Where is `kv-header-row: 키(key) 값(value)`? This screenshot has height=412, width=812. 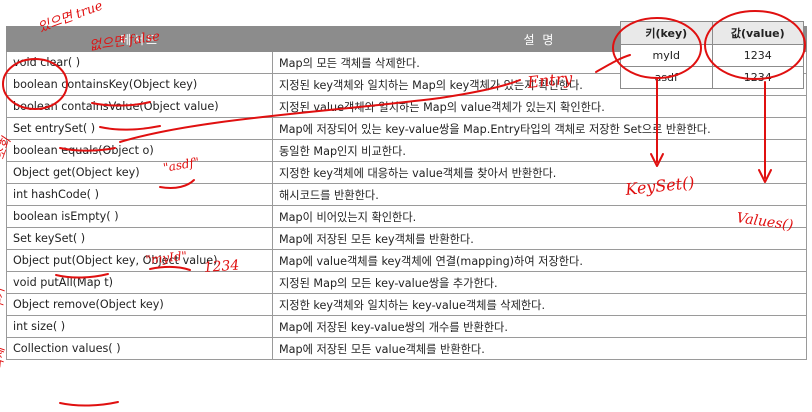
kv-header-row: 키(key) 값(value) is located at coordinates (712, 33).